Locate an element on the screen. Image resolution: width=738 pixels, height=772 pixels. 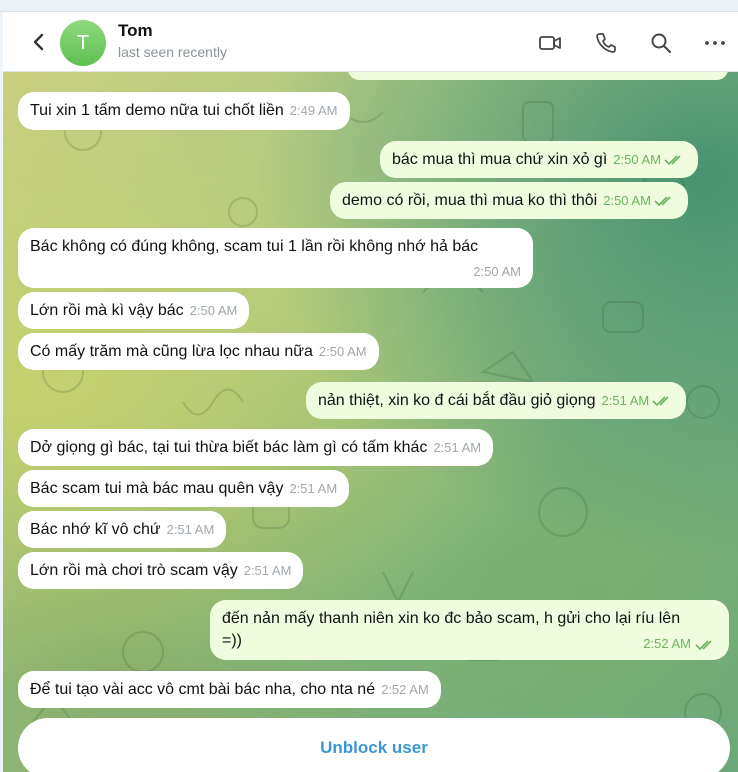
message-bubble-outgoing: bác mua thì mua chứ xin xỏ gì 2:50 AM is located at coordinates (539, 159).